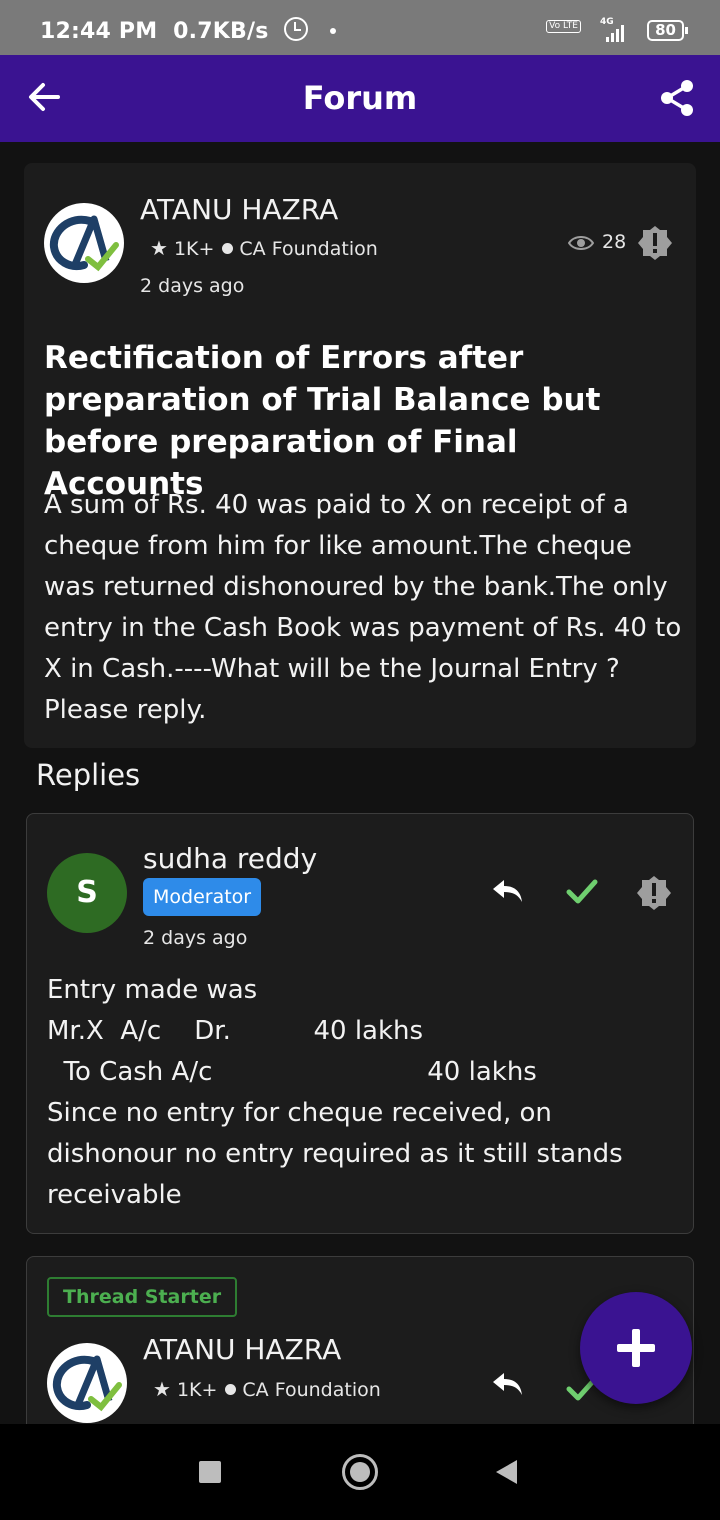  I want to click on reply-author: sudha reddy, so click(230, 858).